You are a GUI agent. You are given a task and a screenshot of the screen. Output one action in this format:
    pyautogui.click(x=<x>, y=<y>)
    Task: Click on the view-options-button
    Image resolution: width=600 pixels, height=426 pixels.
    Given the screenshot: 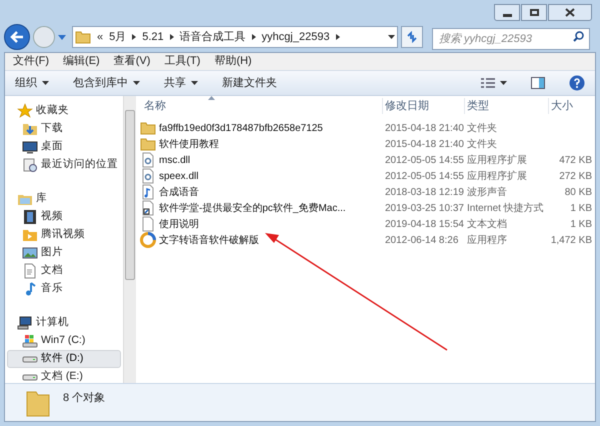 What is the action you would take?
    pyautogui.click(x=494, y=83)
    